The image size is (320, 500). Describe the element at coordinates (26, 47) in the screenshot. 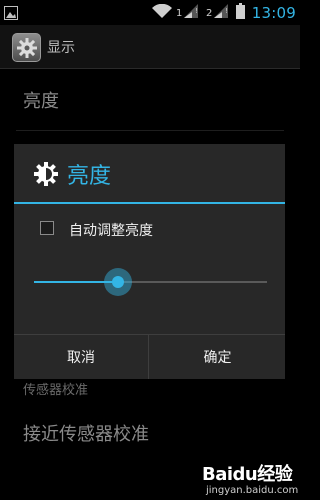

I see `settings-gear-icon` at that location.